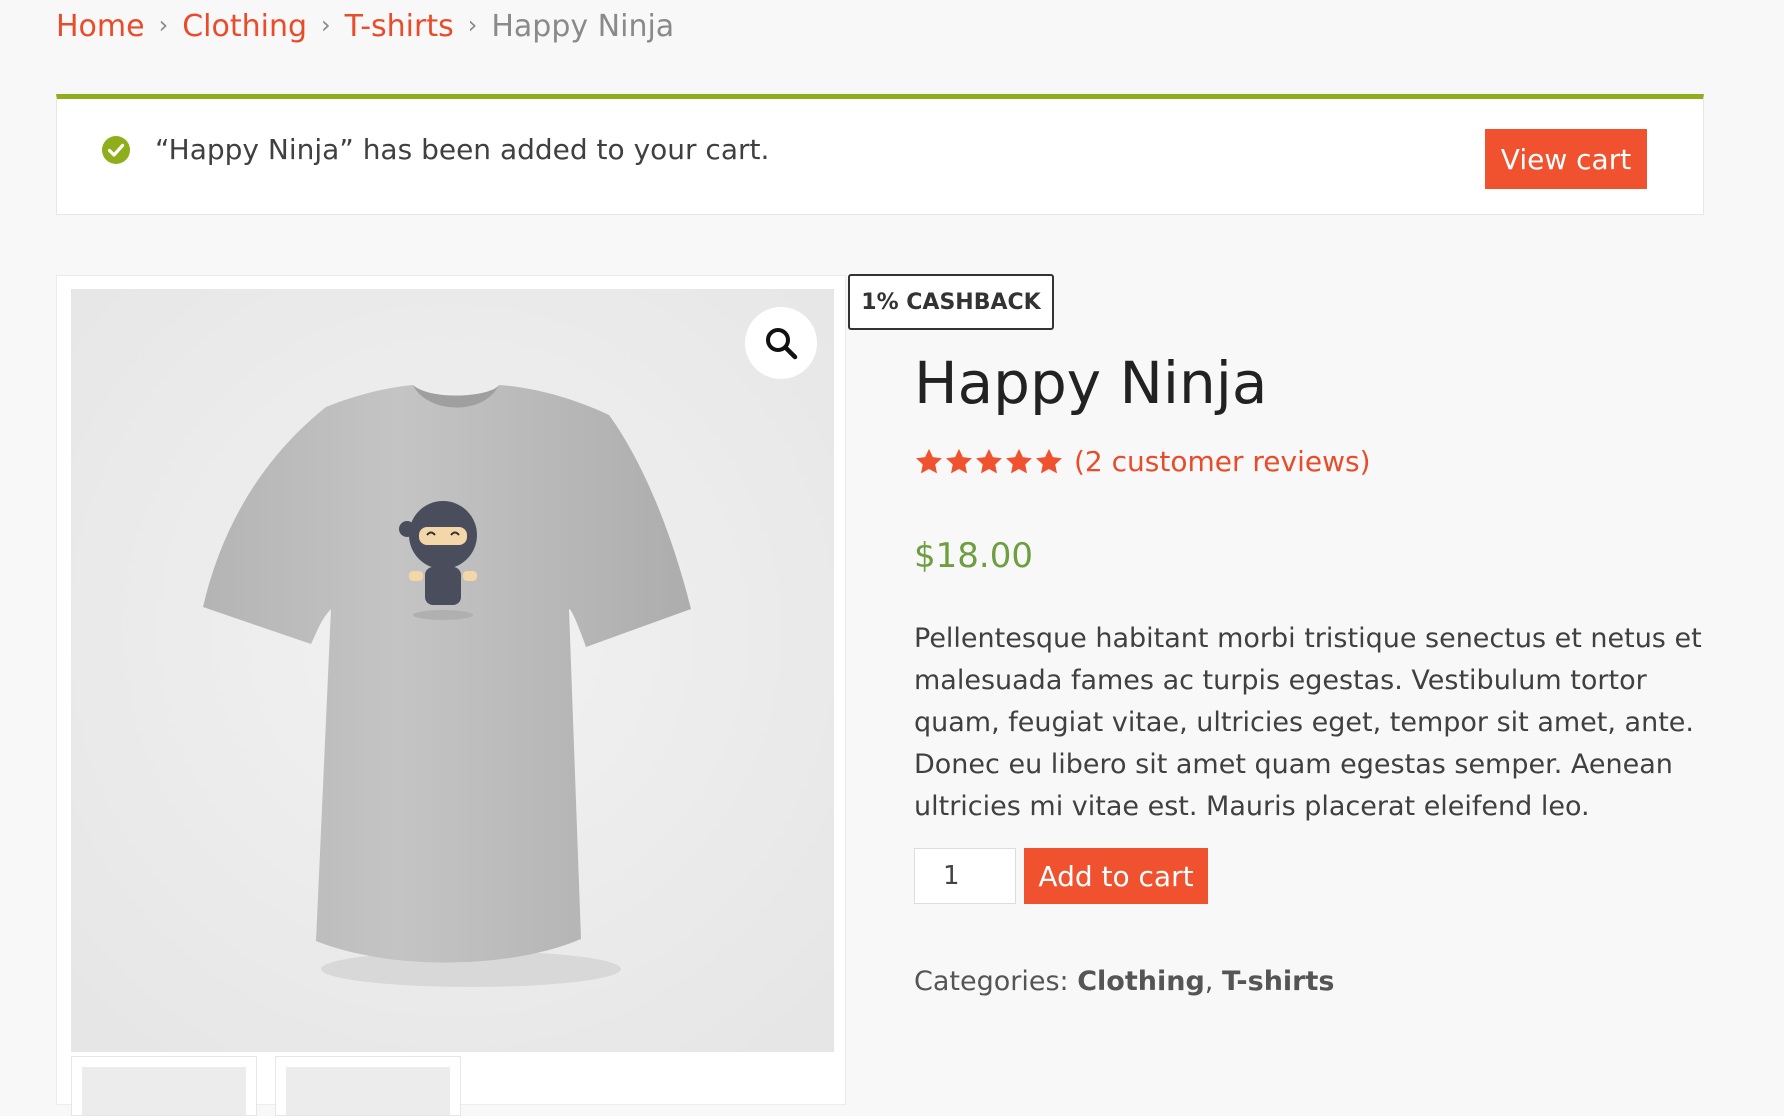  I want to click on category-link-clothing: Clothing, so click(1141, 981).